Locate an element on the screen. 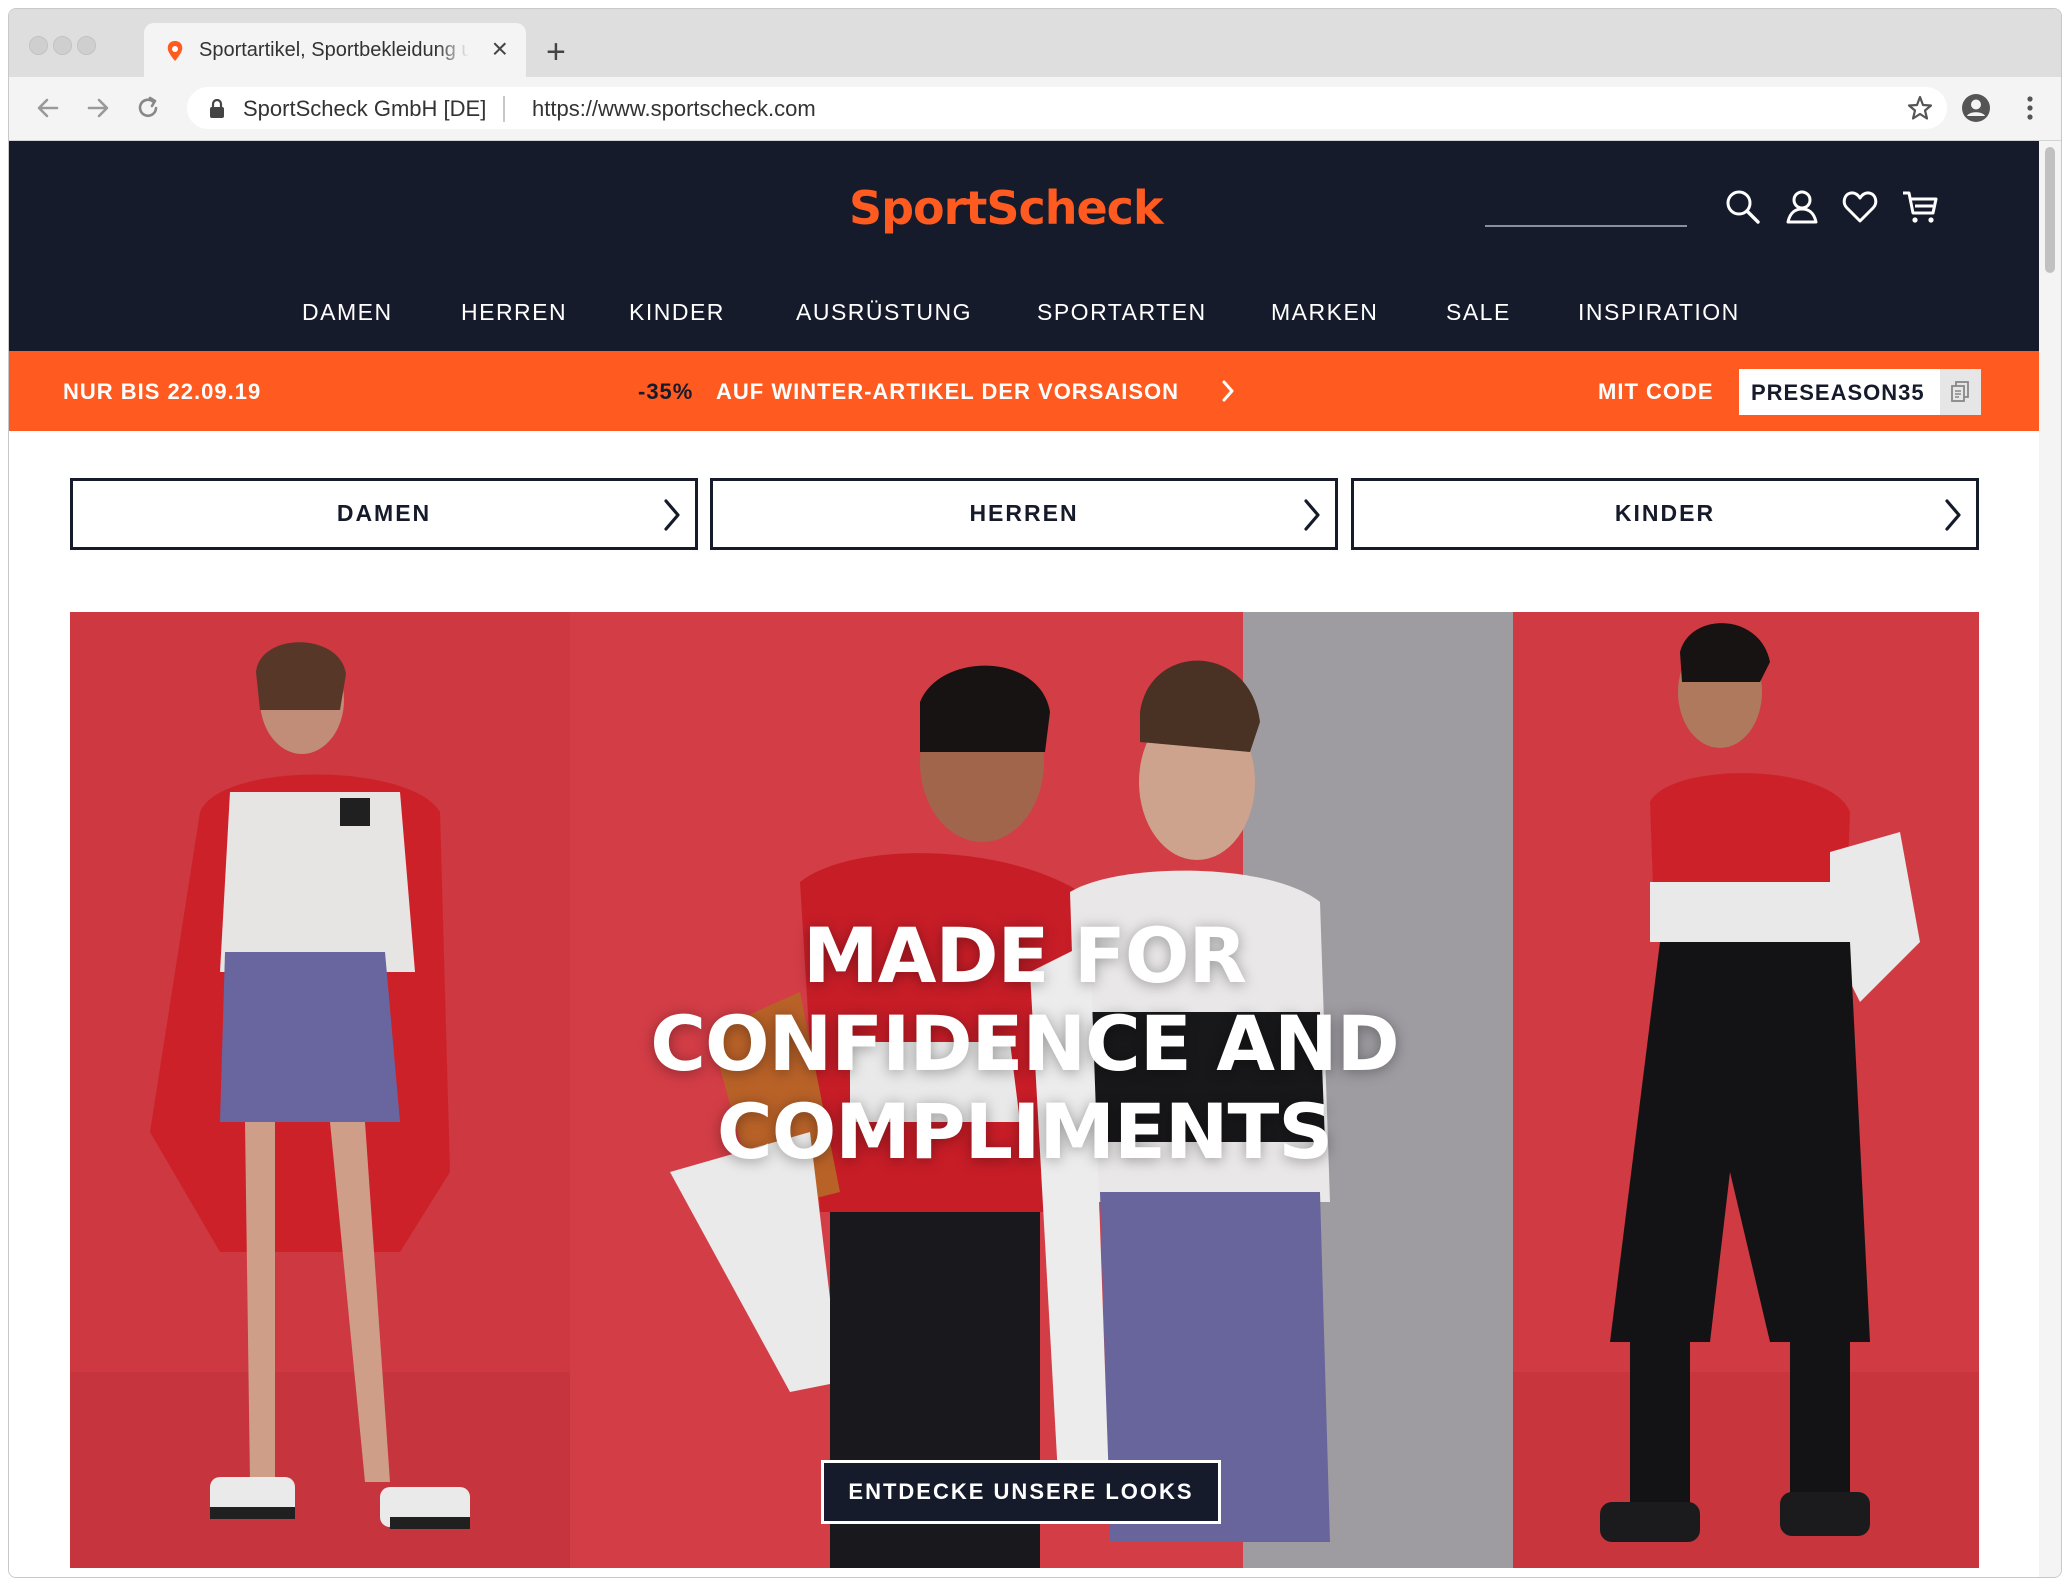 The height and width of the screenshot is (1582, 2068). window-minimize-dot is located at coordinates (62, 45).